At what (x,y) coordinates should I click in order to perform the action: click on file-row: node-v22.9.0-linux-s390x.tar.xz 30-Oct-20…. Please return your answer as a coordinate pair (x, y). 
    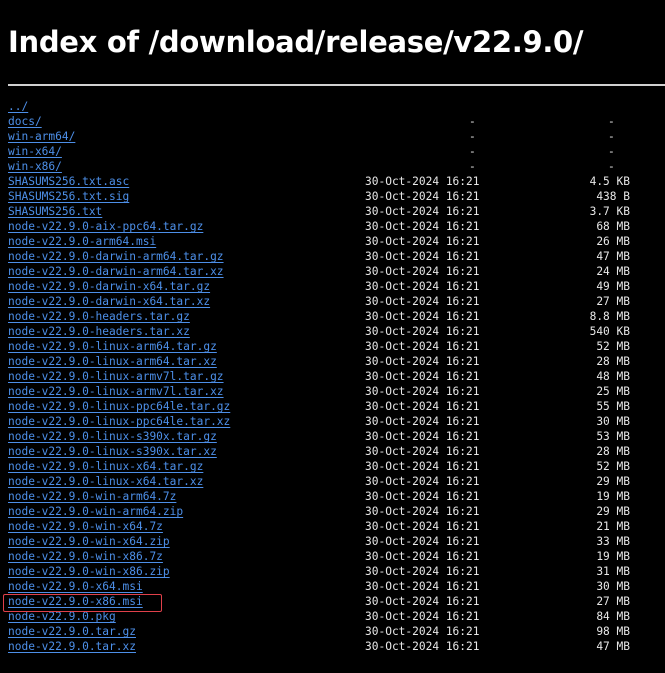
    Looking at the image, I should click on (323, 451).